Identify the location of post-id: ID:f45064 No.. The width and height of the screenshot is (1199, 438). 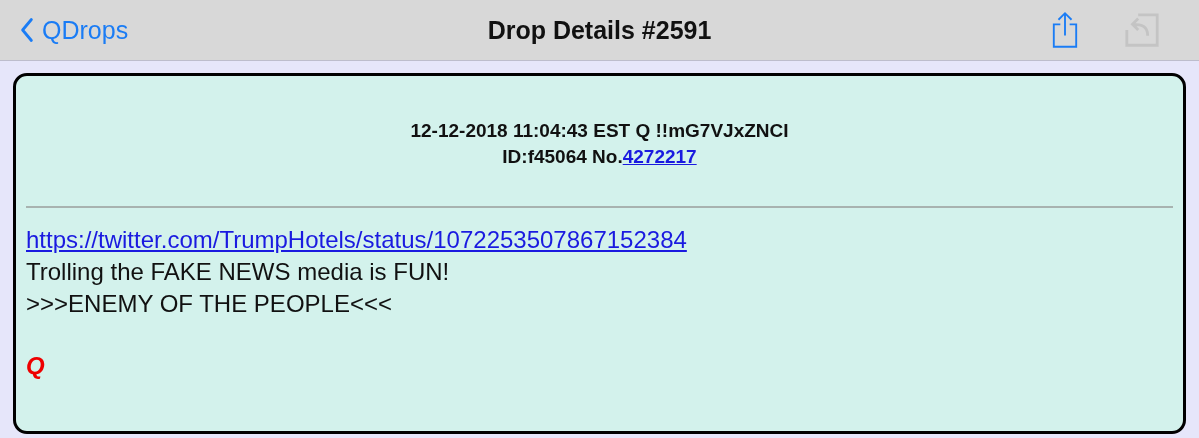
(562, 156).